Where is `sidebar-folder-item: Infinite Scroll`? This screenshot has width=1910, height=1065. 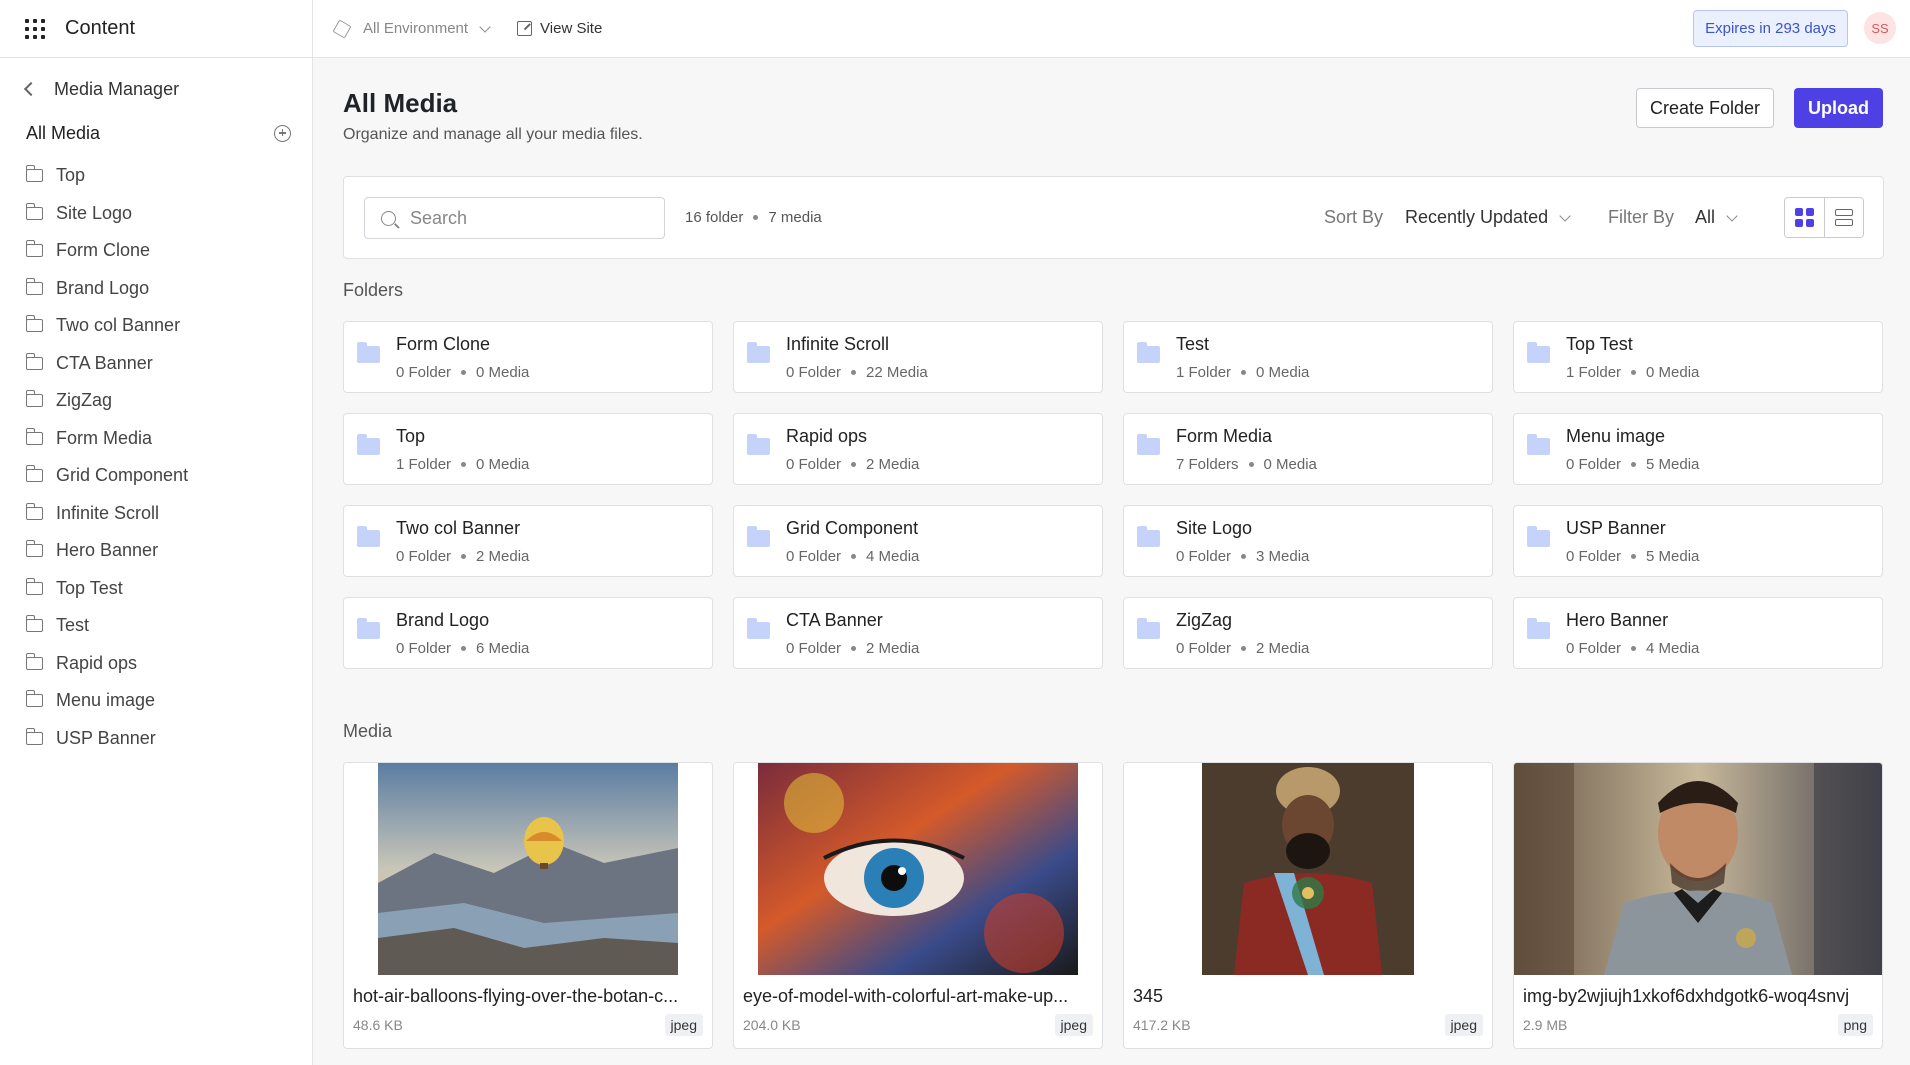 sidebar-folder-item: Infinite Scroll is located at coordinates (160, 514).